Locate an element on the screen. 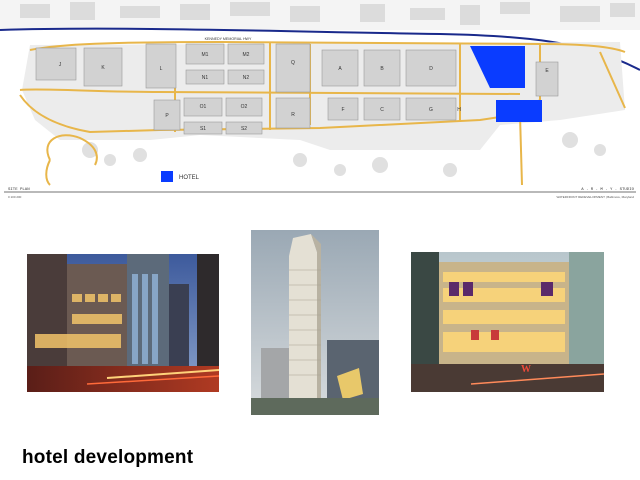  block-label-l: L is located at coordinates (161, 69).